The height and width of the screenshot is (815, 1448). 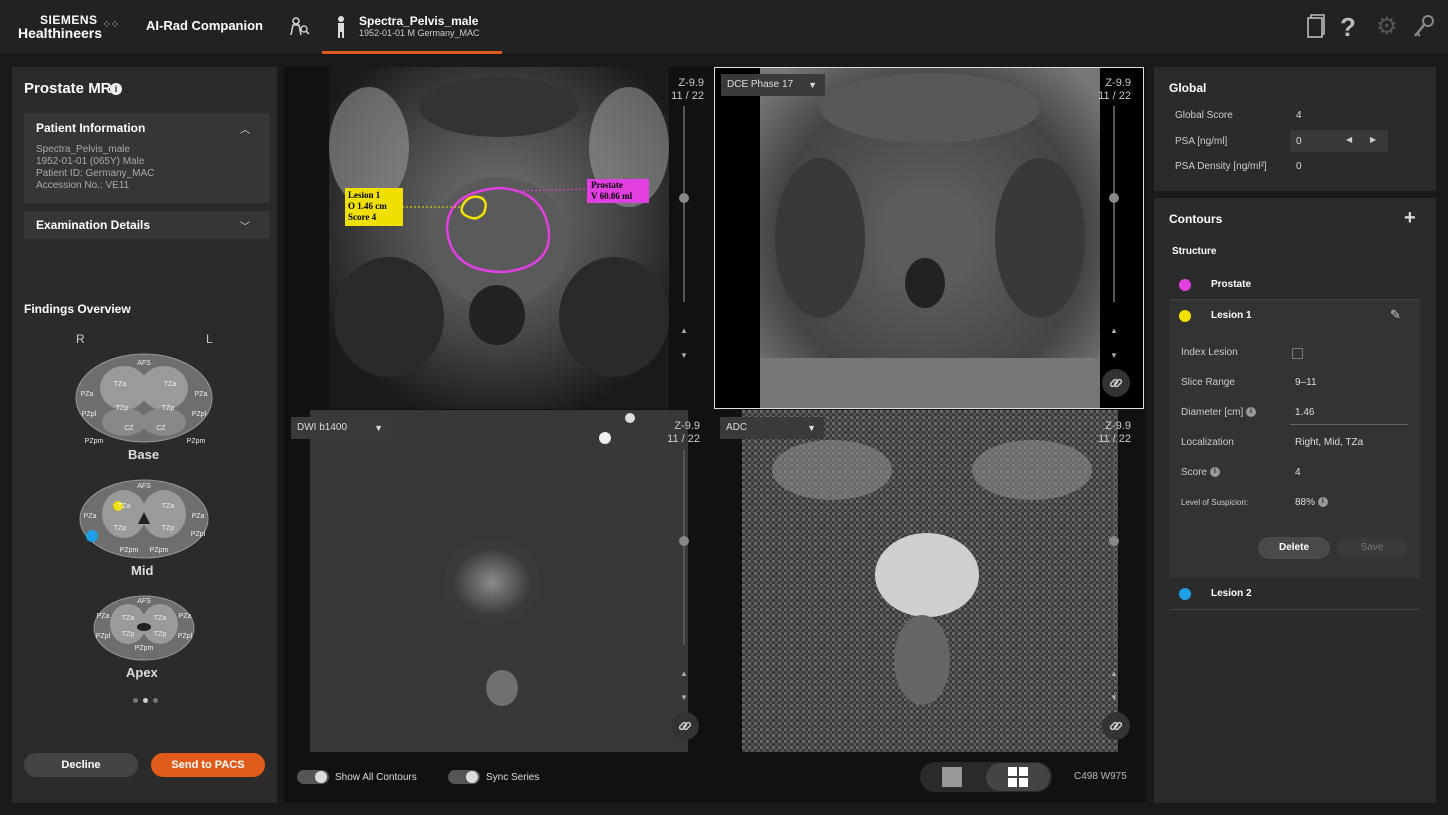 What do you see at coordinates (1299, 115) in the screenshot?
I see `global-score-value: 4` at bounding box center [1299, 115].